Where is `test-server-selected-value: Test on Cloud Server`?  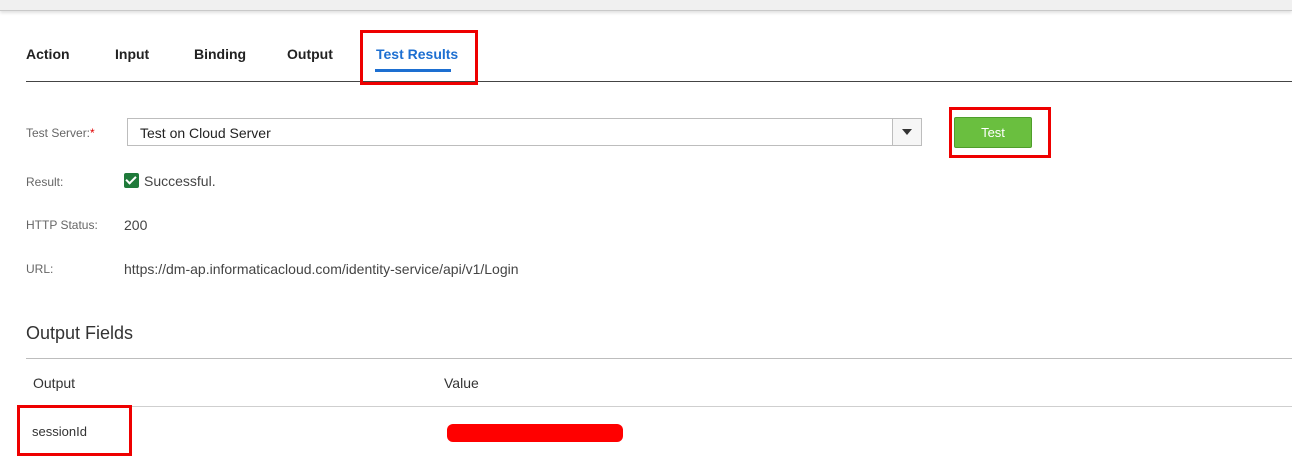
test-server-selected-value: Test on Cloud Server is located at coordinates (205, 133).